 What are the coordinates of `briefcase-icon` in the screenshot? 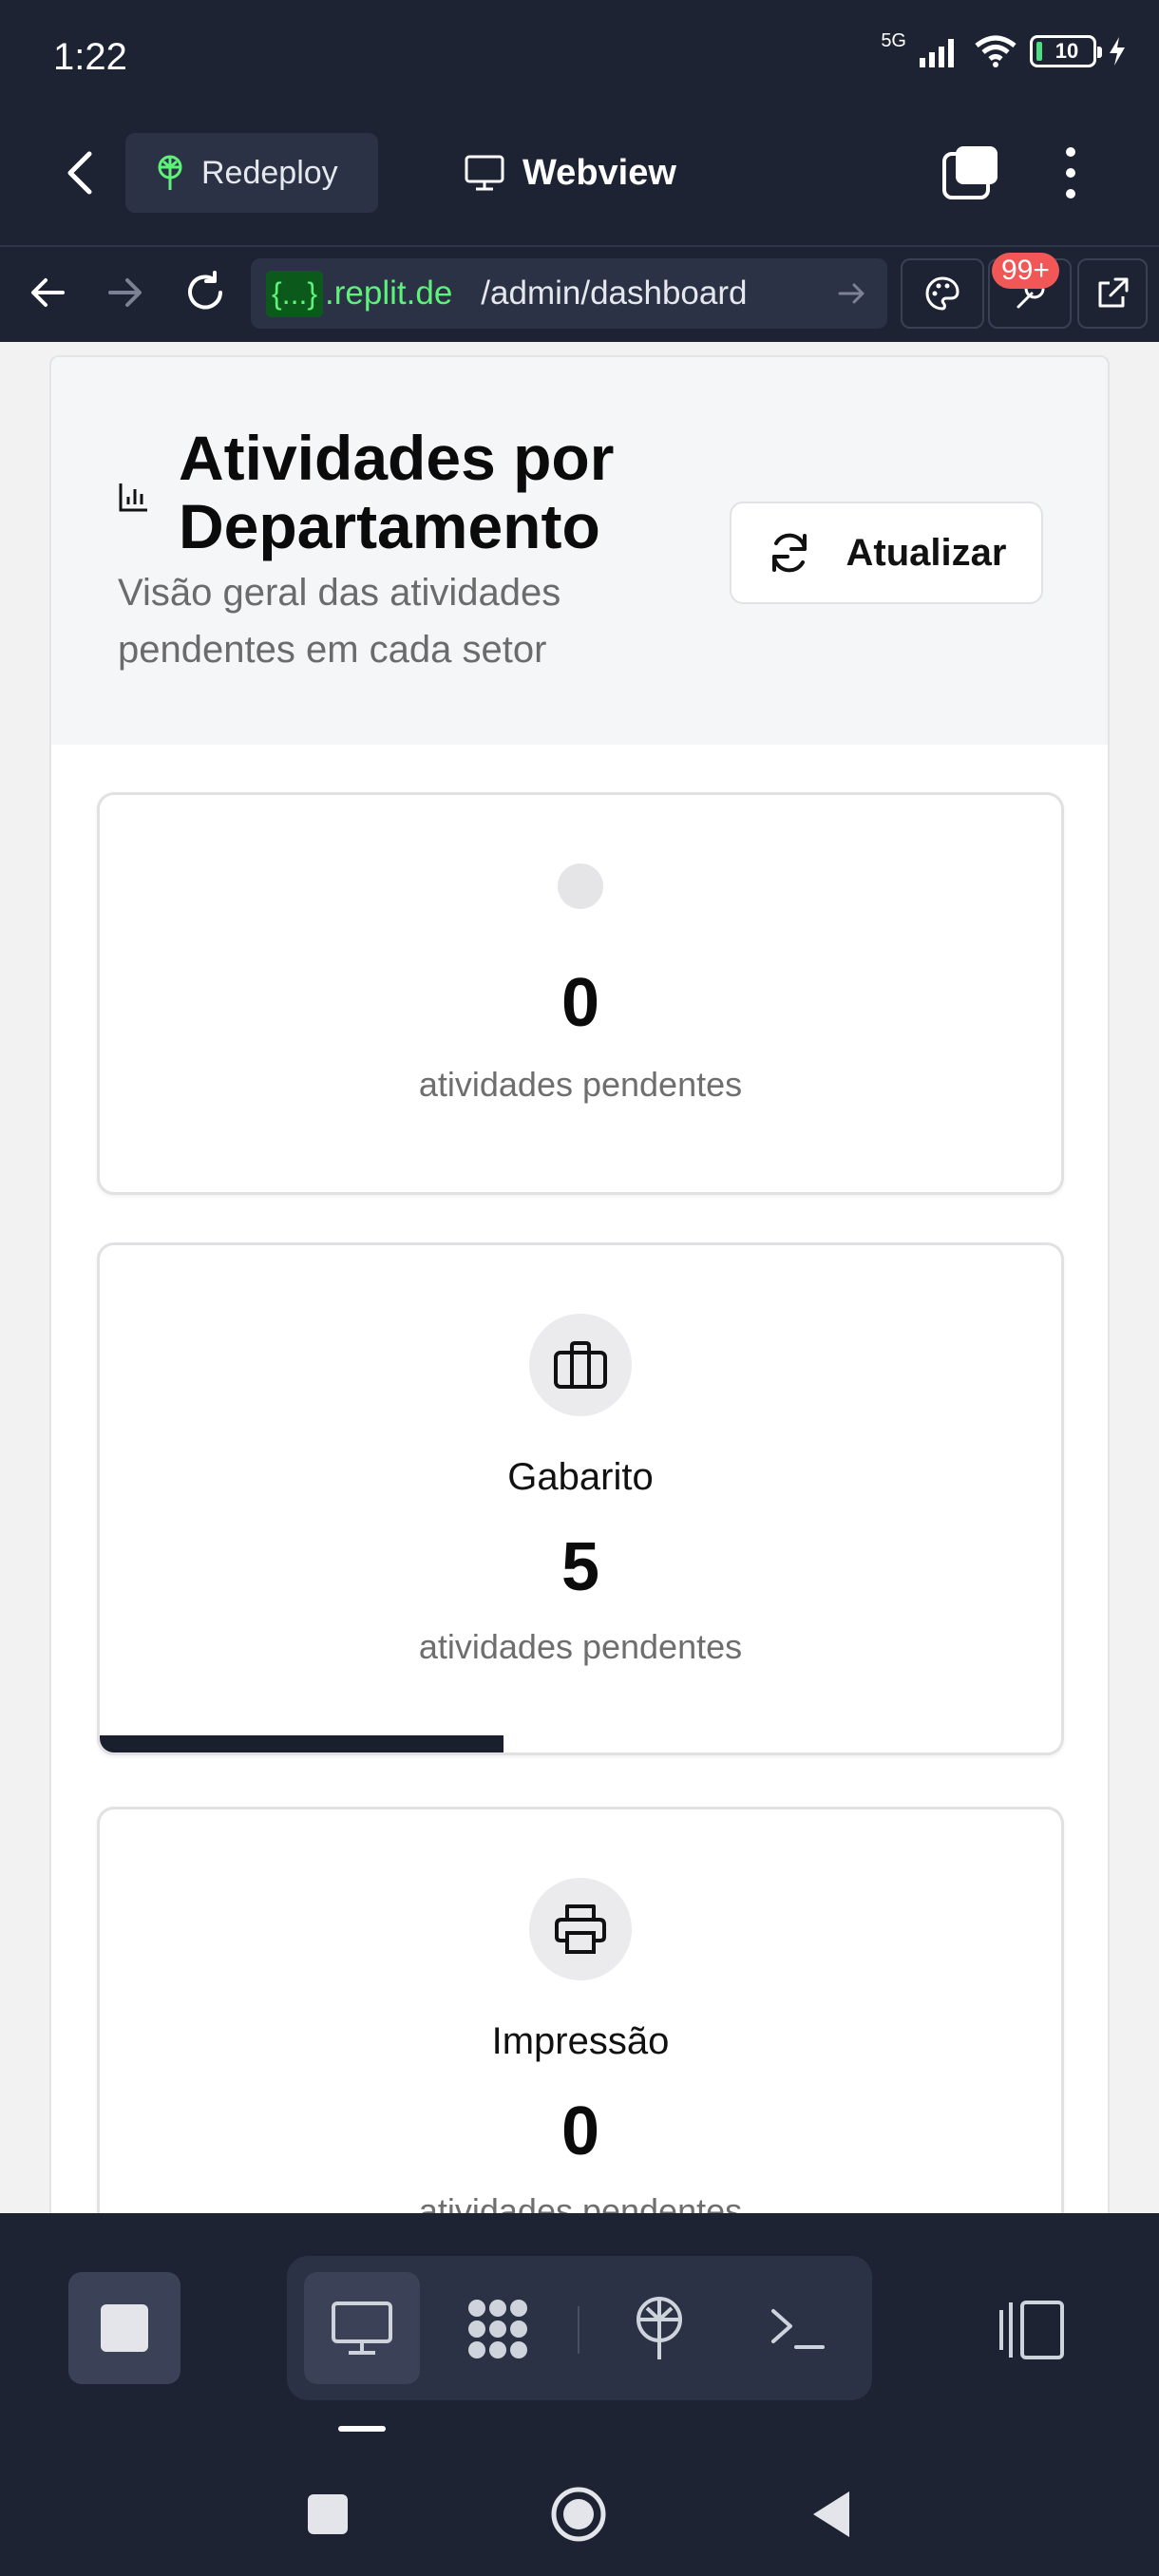 It's located at (580, 1365).